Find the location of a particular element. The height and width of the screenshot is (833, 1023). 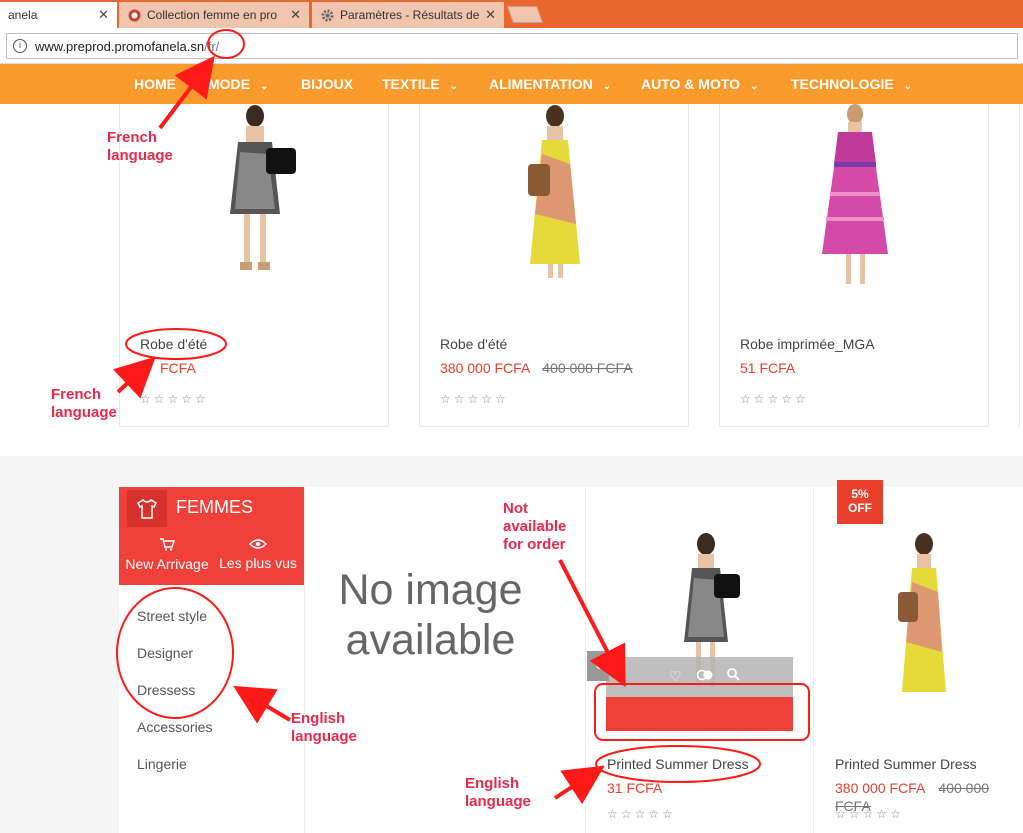

nav-label: TECHNOLOGIE is located at coordinates (842, 84).